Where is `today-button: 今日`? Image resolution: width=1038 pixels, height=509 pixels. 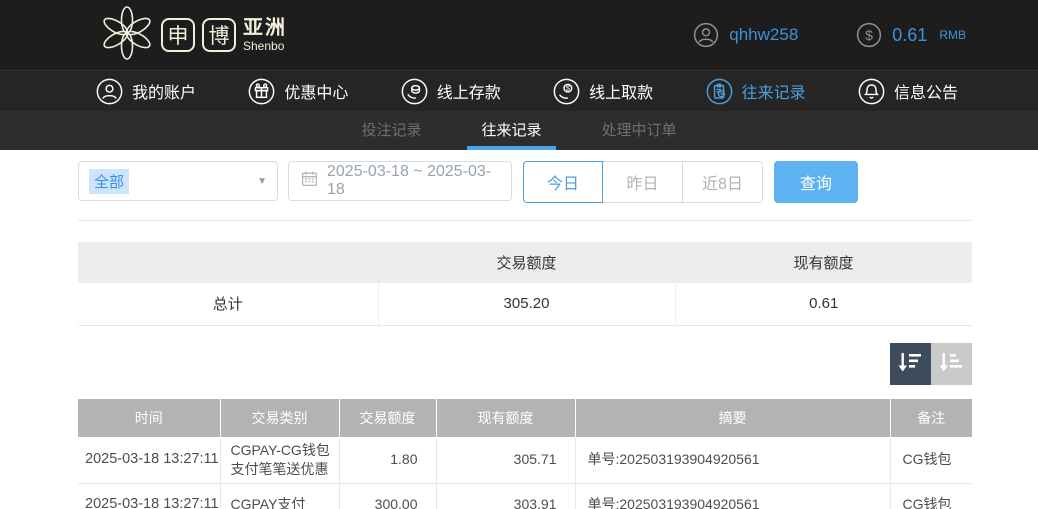 today-button: 今日 is located at coordinates (563, 182).